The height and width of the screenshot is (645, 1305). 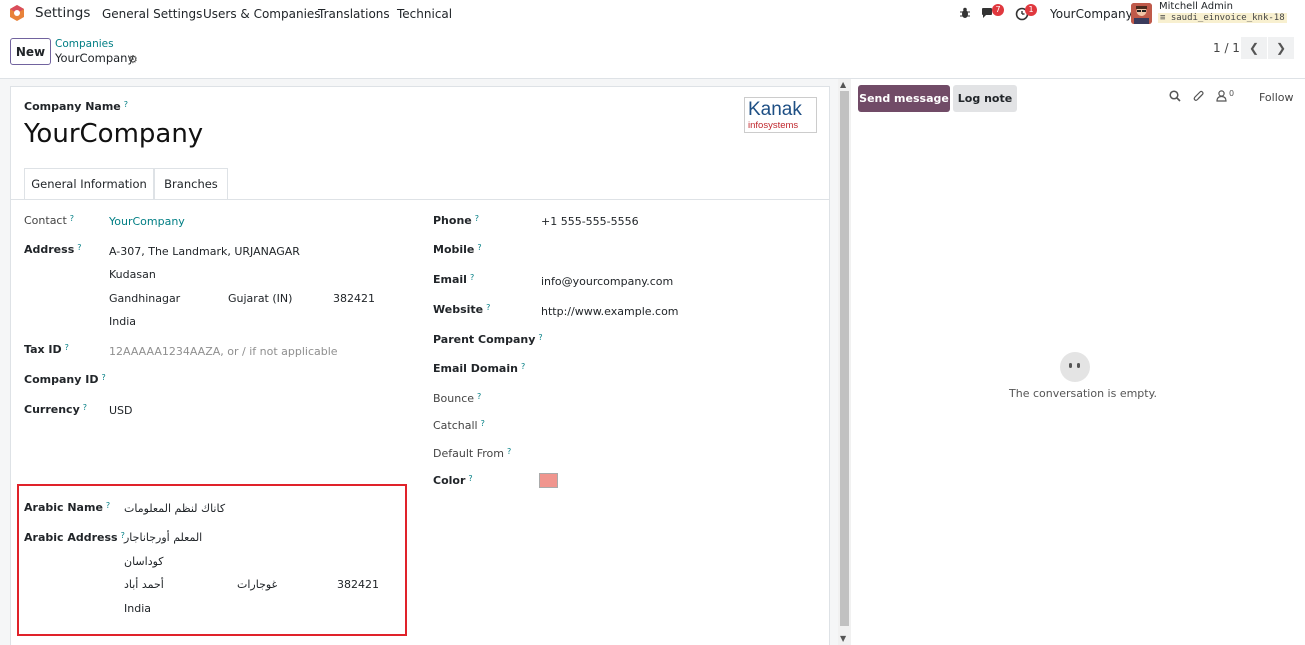 What do you see at coordinates (55, 409) in the screenshot?
I see `currency-label: Currency?` at bounding box center [55, 409].